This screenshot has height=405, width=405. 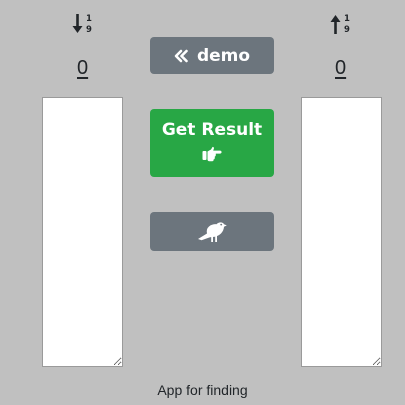 What do you see at coordinates (341, 232) in the screenshot?
I see `right-list-textarea` at bounding box center [341, 232].